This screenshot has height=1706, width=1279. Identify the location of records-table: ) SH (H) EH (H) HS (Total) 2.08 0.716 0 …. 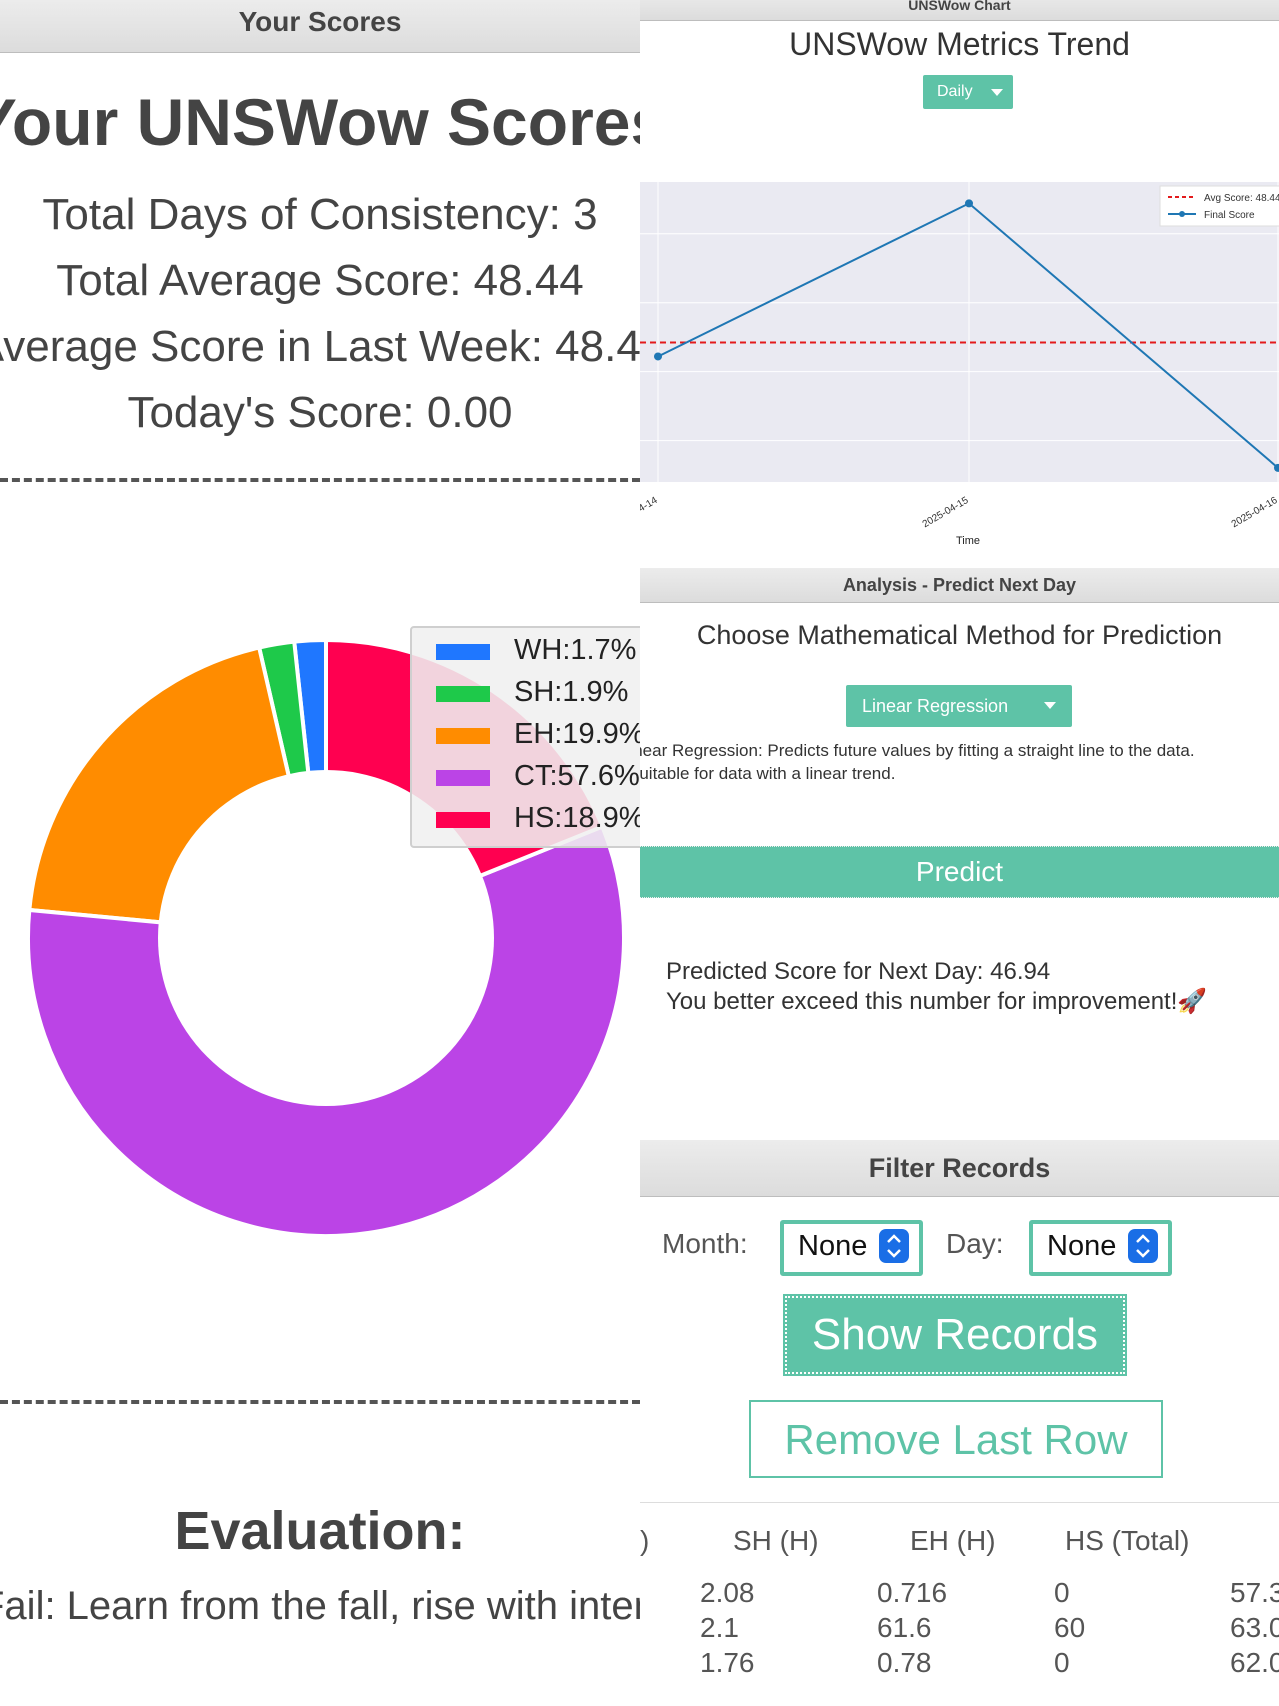
(959, 1604).